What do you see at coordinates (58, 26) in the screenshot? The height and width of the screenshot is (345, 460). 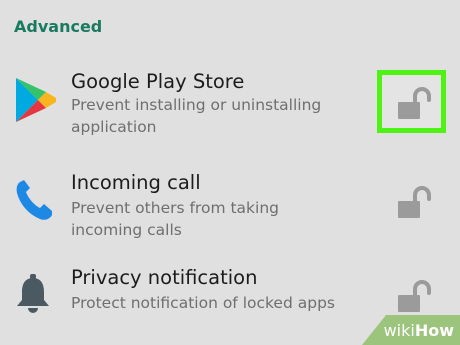 I see `section-header: Advanced` at bounding box center [58, 26].